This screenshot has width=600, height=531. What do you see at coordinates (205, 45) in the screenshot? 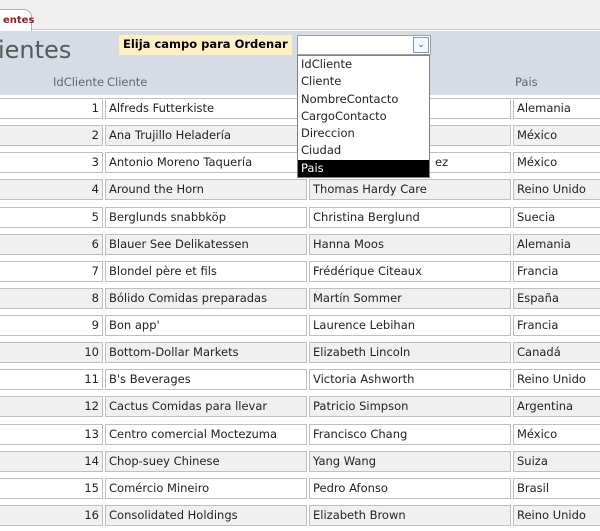
I see `sort-label: Elija campo para Ordenar` at bounding box center [205, 45].